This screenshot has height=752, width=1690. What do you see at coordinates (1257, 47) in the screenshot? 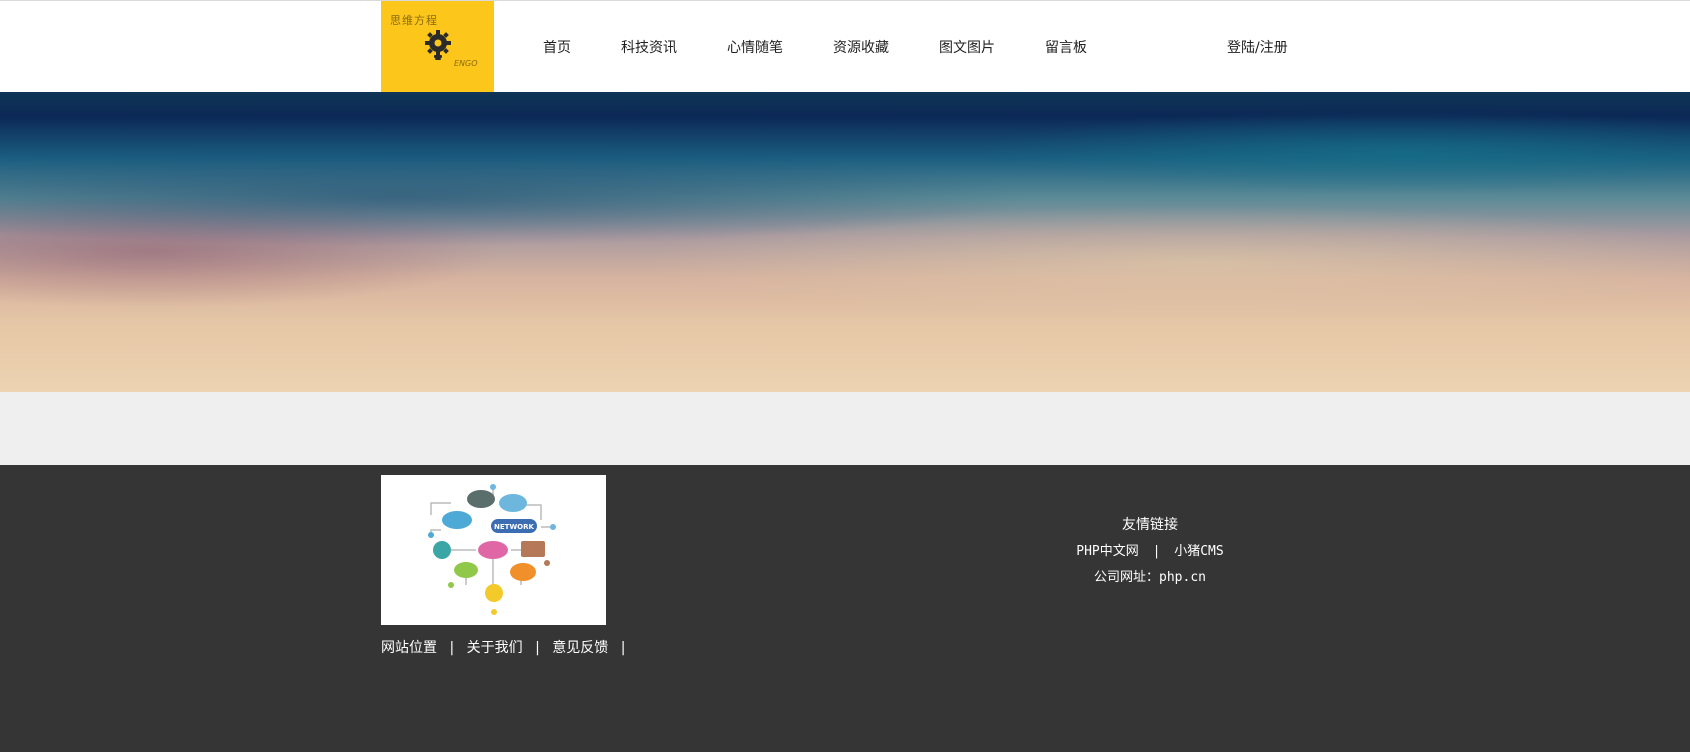
I see `login-register-link: 登陆/注册` at bounding box center [1257, 47].